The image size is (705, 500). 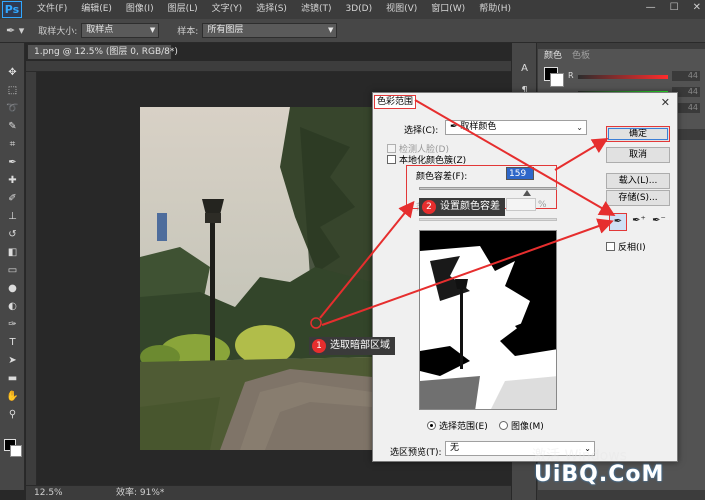 I want to click on eyedropper-tool-icon: ✒ ▾, so click(x=15, y=30).